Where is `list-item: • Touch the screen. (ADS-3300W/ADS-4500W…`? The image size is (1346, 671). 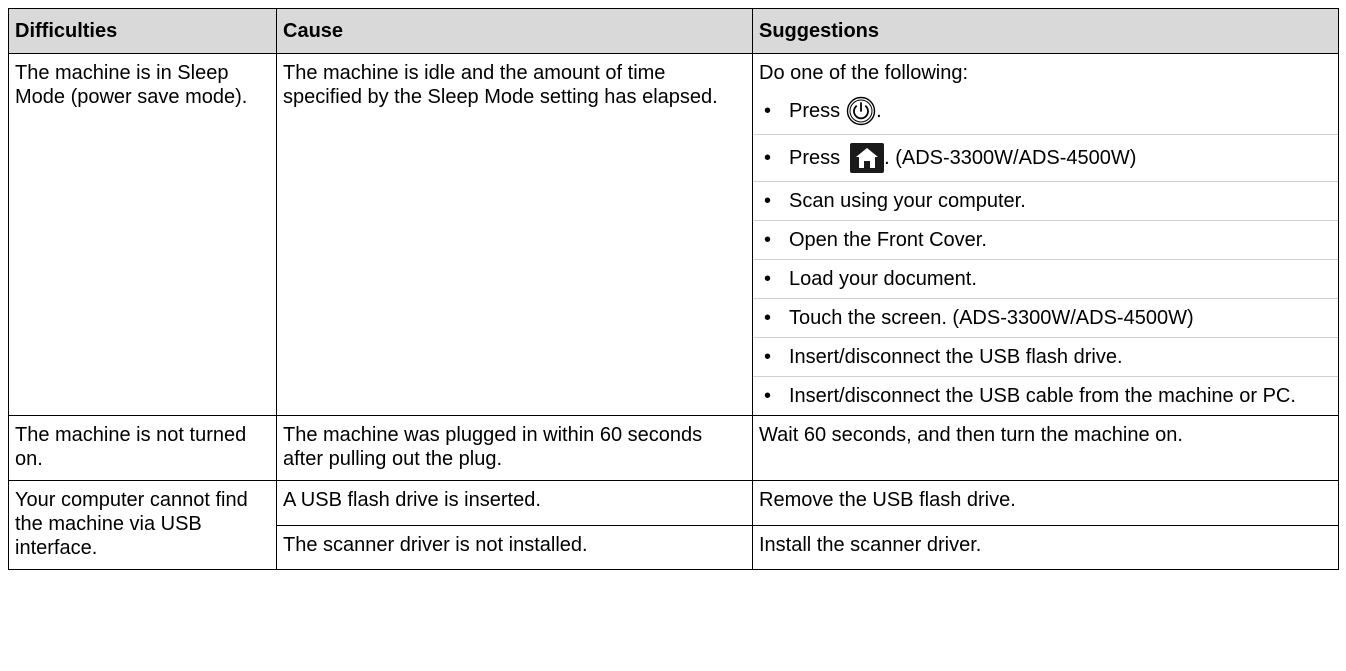
list-item: • Touch the screen. (ADS-3300W/ADS-4500W… is located at coordinates (1045, 317).